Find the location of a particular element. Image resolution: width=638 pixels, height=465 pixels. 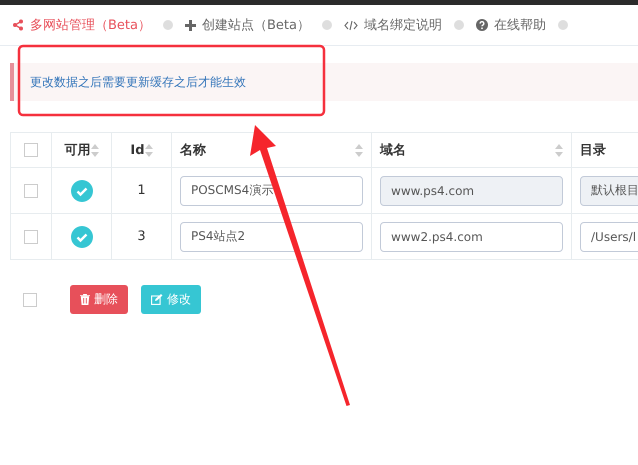

table-cell: 1 is located at coordinates (141, 190).